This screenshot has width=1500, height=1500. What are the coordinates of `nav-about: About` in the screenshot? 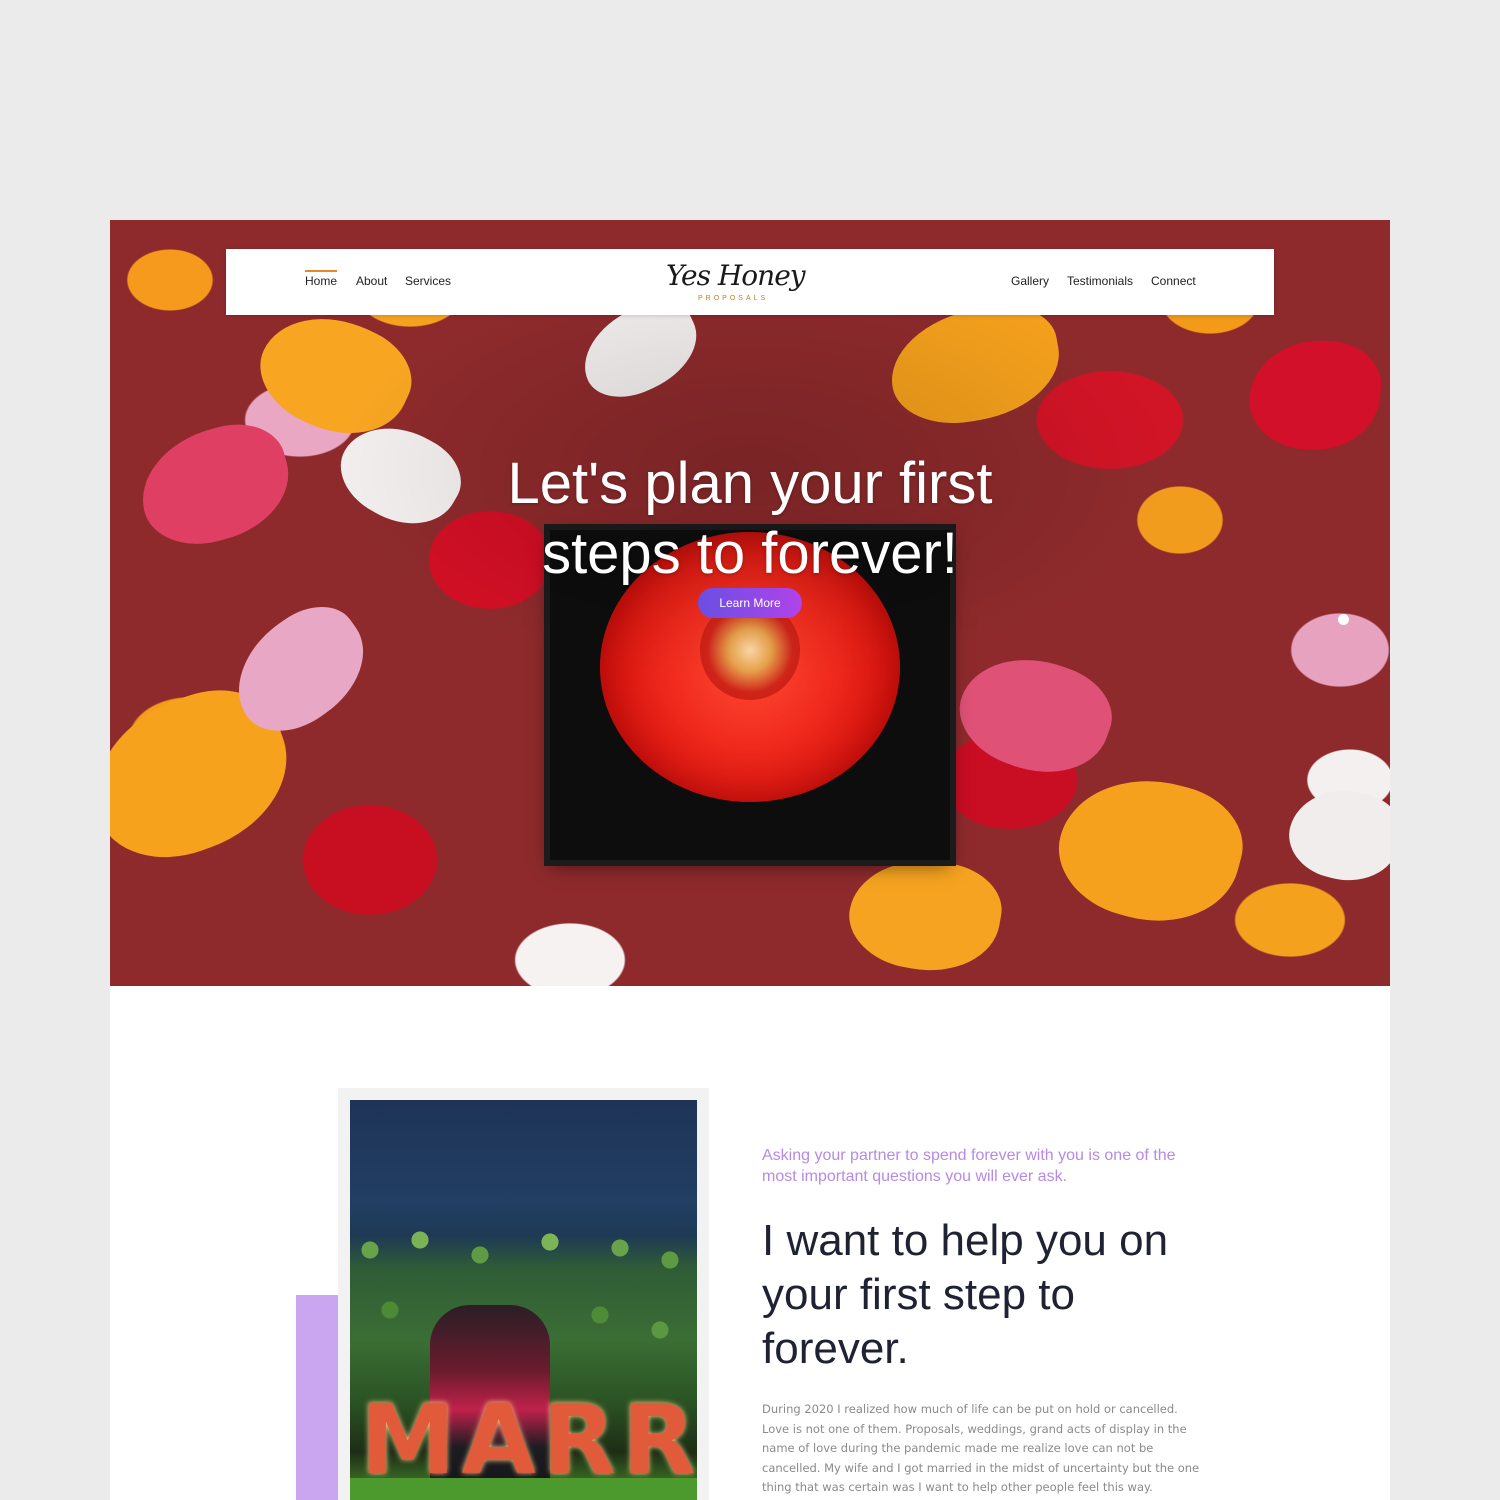 It's located at (371, 281).